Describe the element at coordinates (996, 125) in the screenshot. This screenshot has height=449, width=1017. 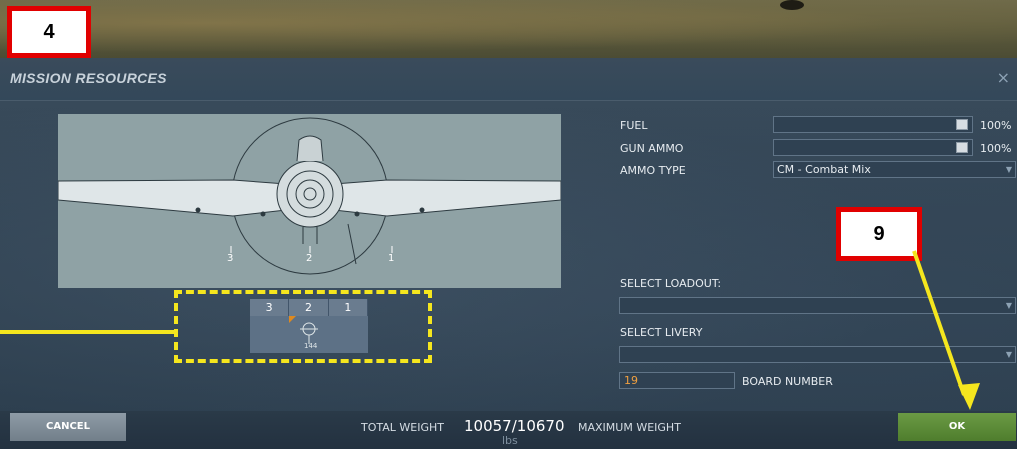
I see `fuel-percent: 100%` at that location.